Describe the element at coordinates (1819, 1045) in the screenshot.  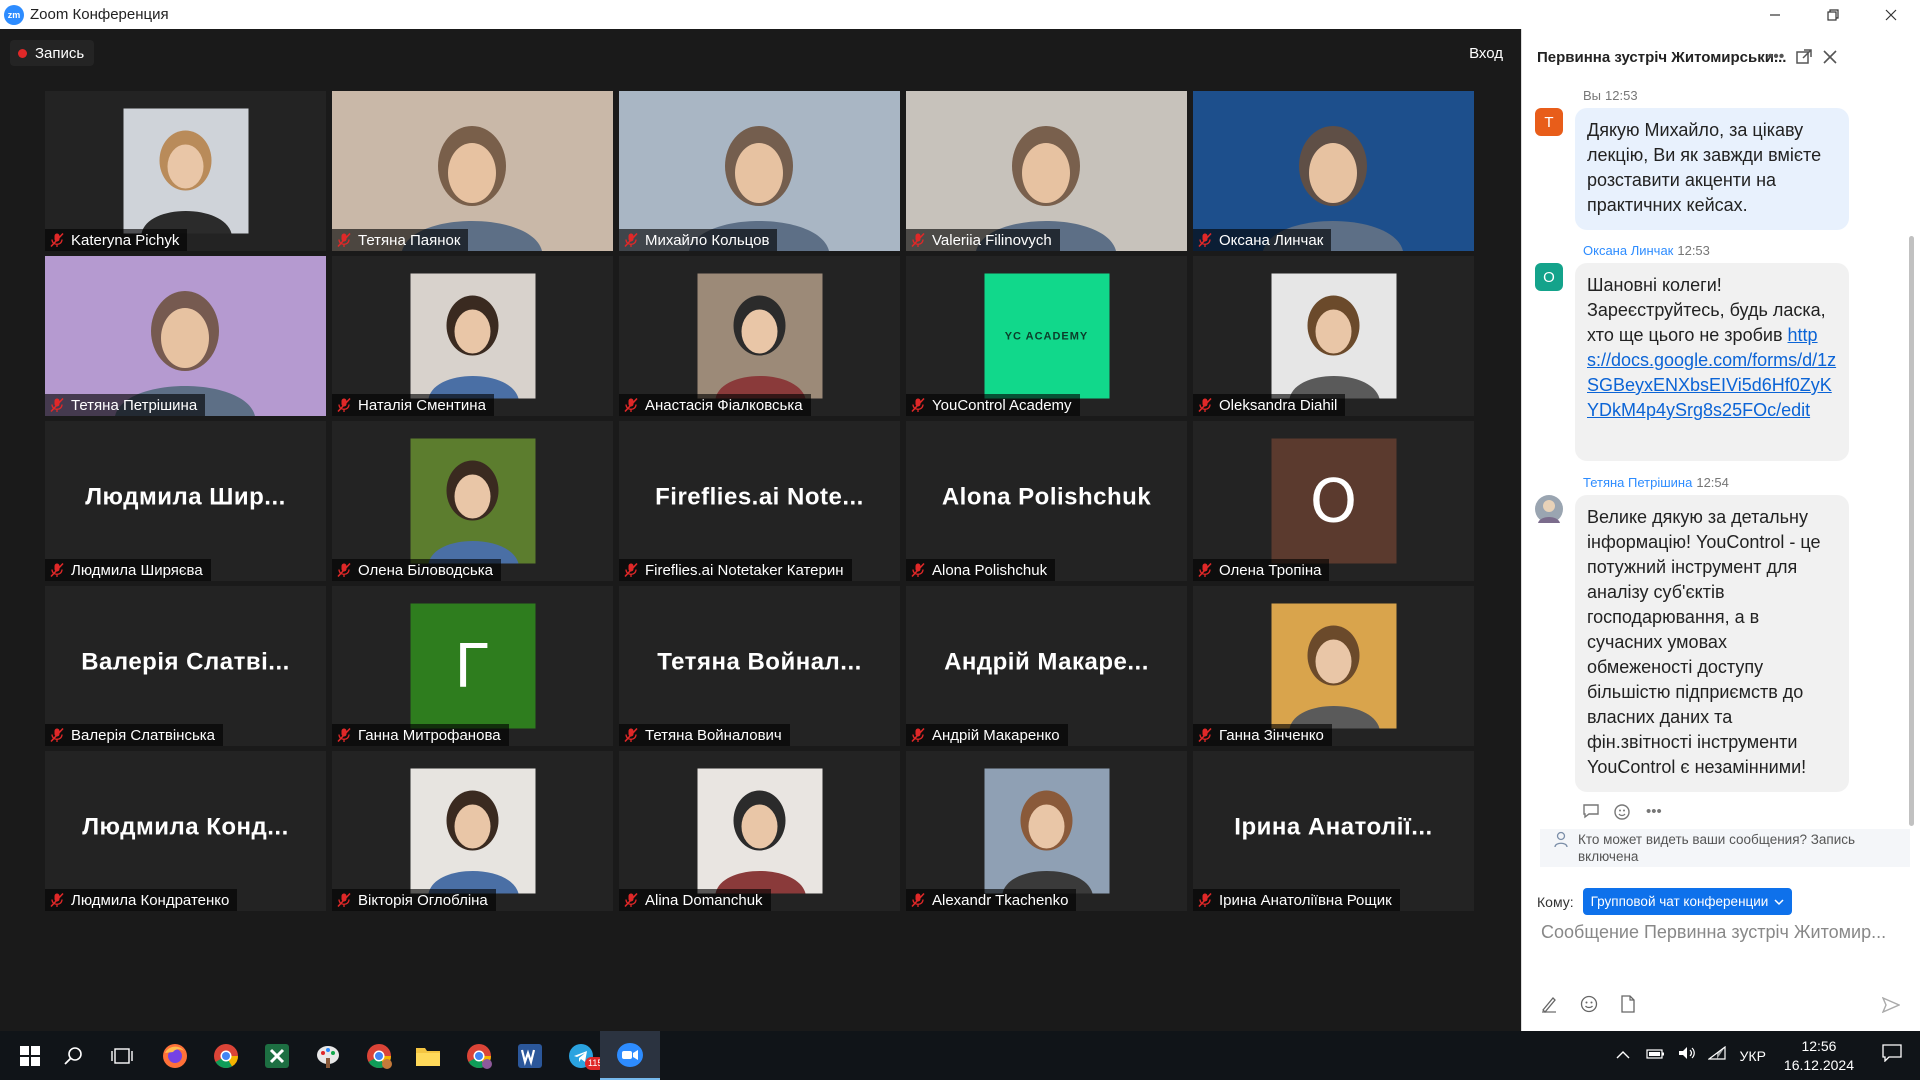
I see `clock-time: 12:56` at that location.